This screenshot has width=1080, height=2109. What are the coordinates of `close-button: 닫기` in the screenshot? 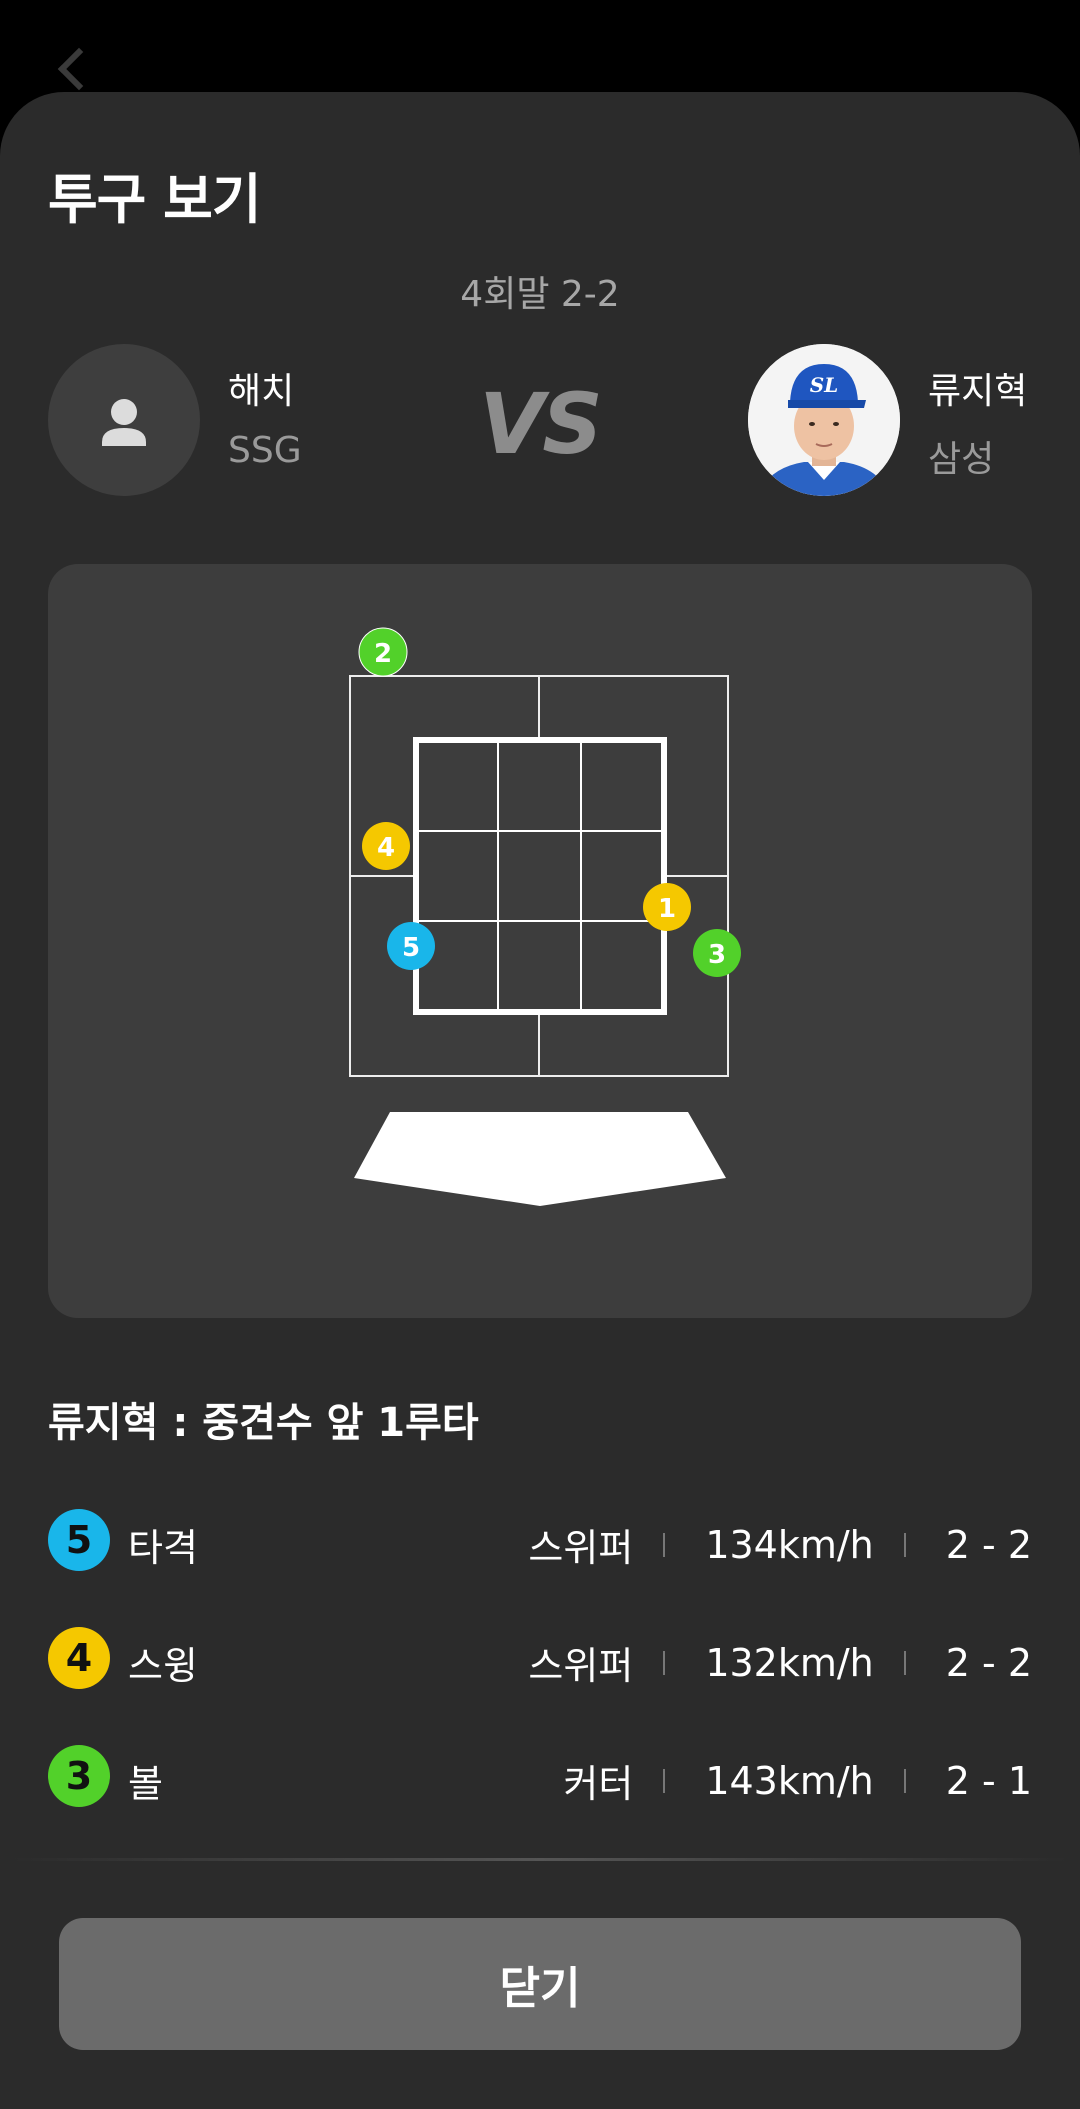 It's located at (540, 1984).